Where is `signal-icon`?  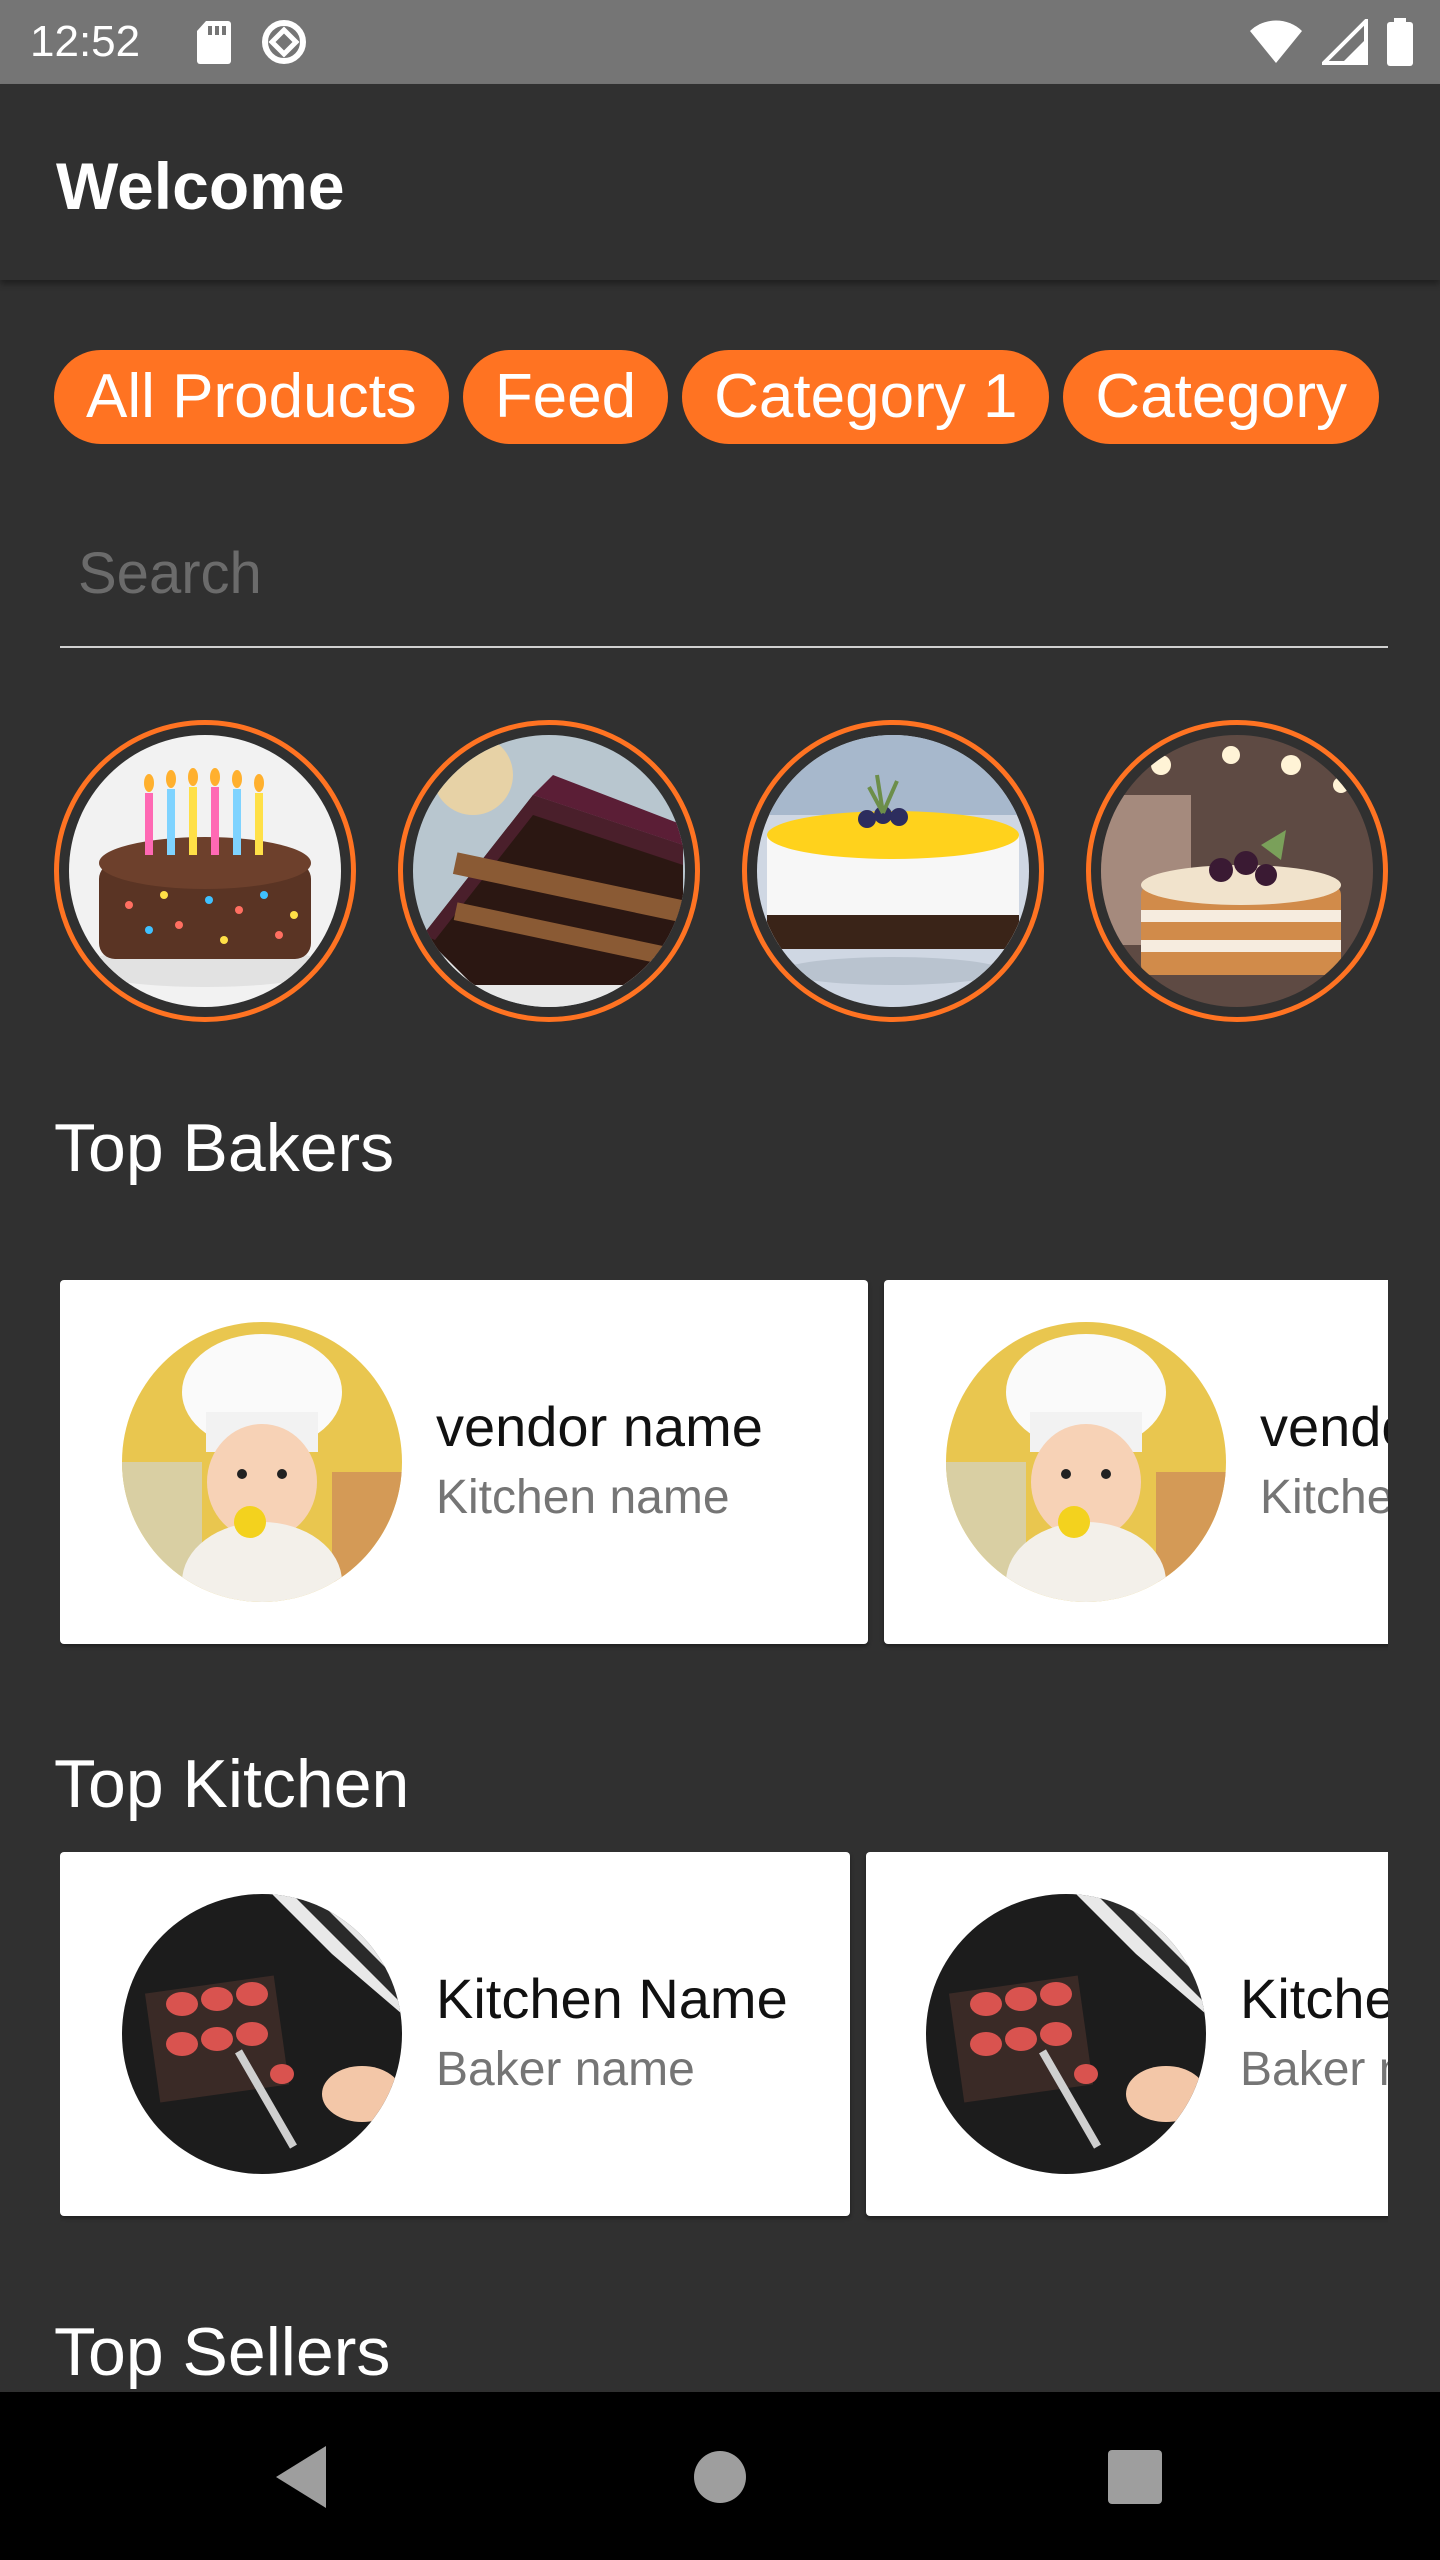 signal-icon is located at coordinates (1343, 43).